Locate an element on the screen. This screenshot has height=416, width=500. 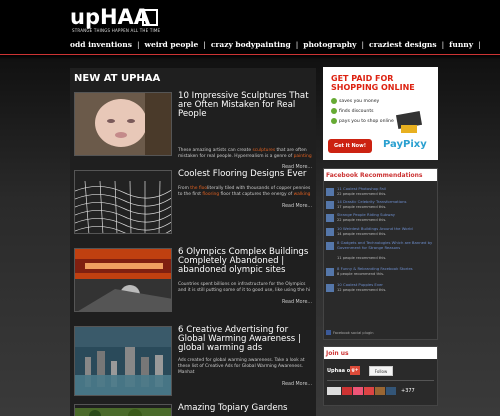
nav-weird-people: weird people is located at coordinates (172, 44).